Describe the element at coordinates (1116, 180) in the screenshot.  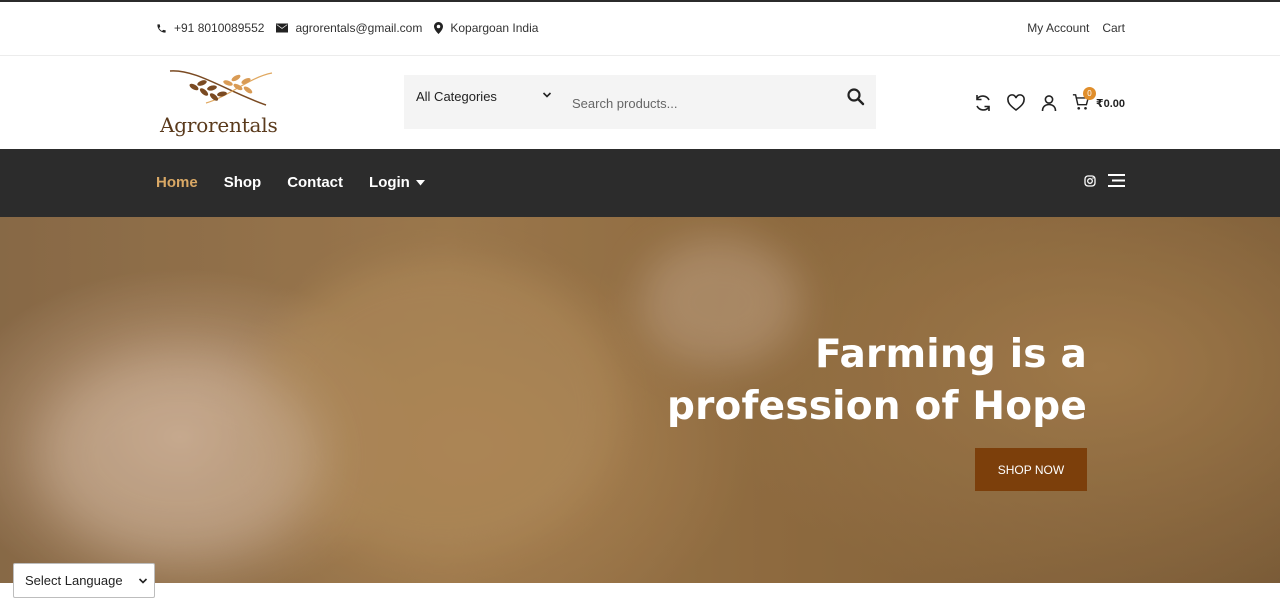
I see `hamburger-menu-icon` at that location.